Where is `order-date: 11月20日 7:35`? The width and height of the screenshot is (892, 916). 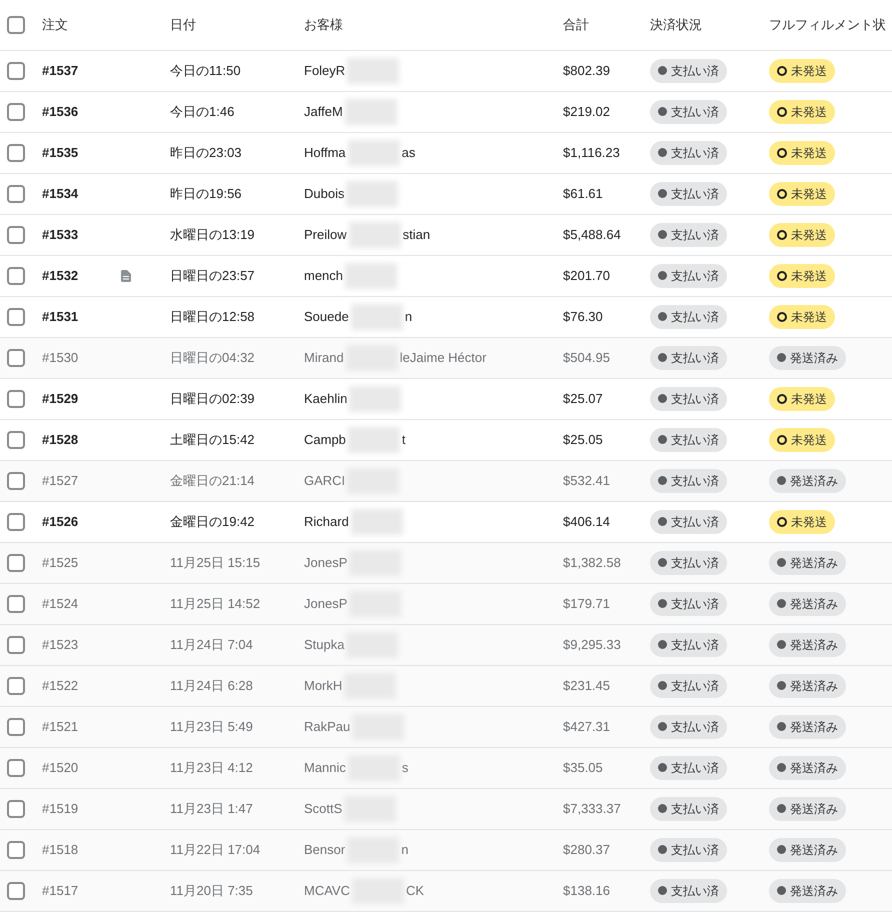
order-date: 11月20日 7:35 is located at coordinates (211, 890).